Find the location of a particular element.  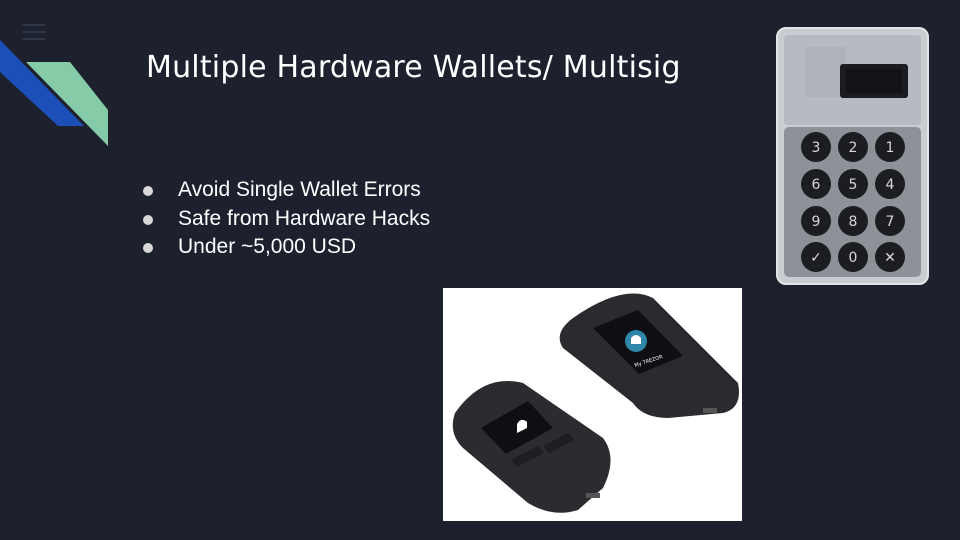

keypad-key-label: 0 is located at coordinates (853, 258).